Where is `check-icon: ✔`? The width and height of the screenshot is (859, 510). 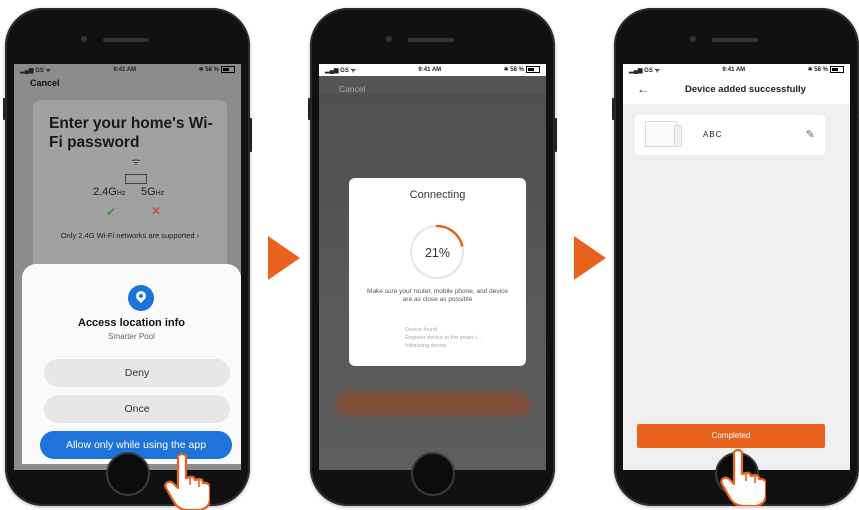
check-icon: ✔ is located at coordinates (111, 212).